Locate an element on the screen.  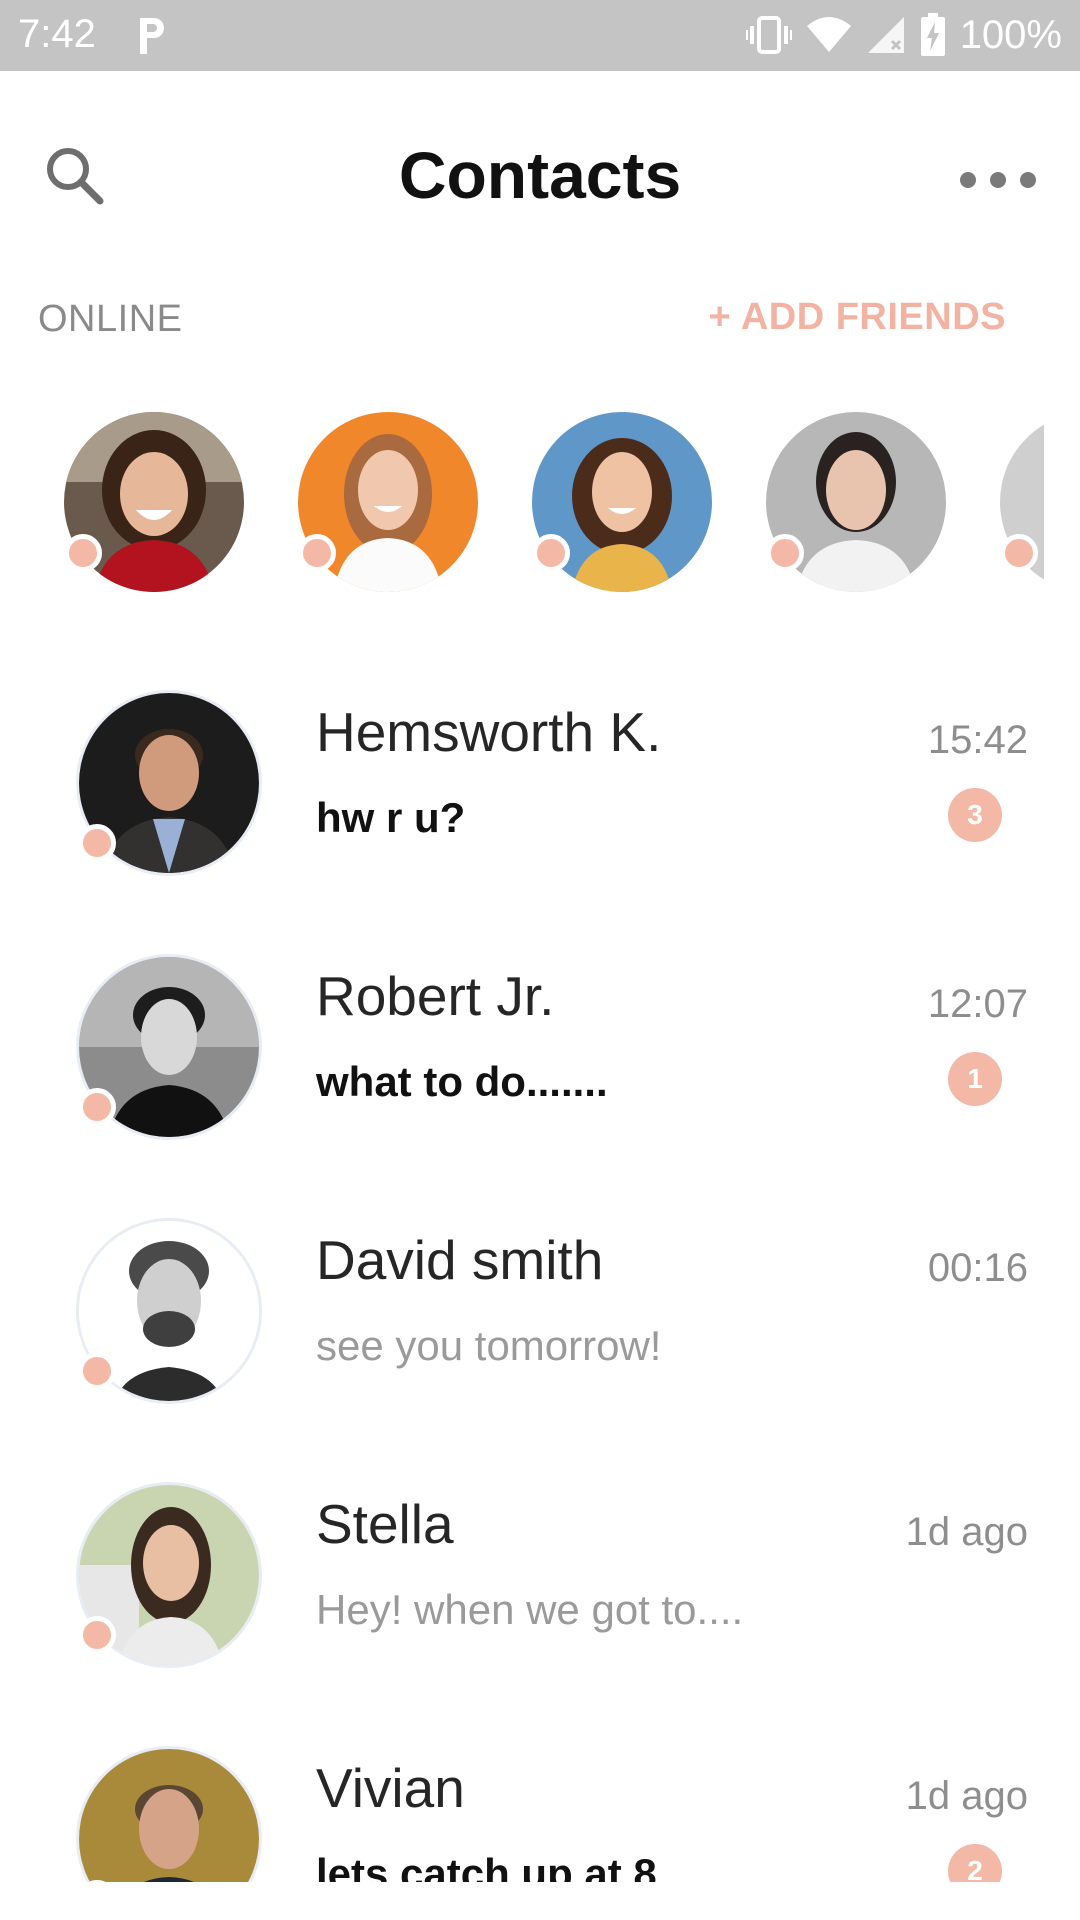
p-app-icon is located at coordinates (152, 36).